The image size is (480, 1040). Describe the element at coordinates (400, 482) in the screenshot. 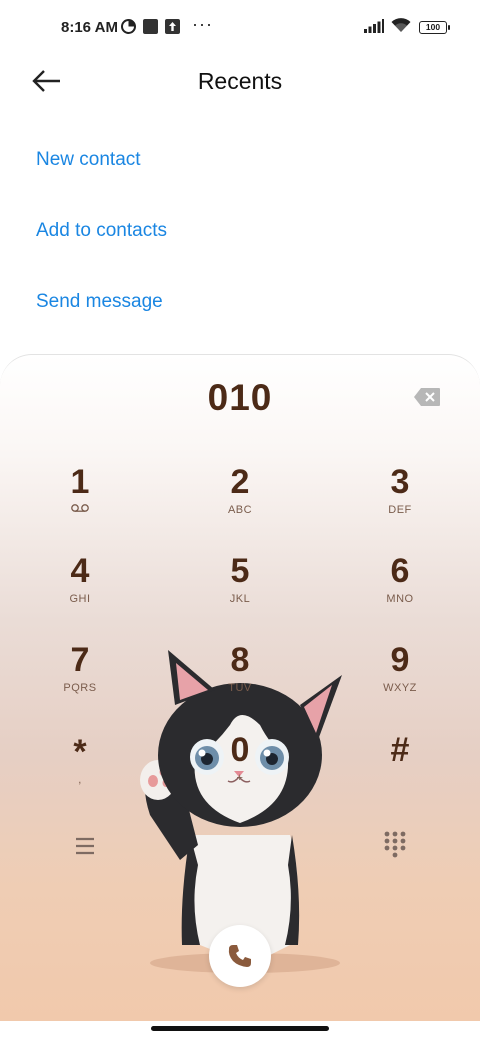

I see `dial-key-digit: 3` at that location.